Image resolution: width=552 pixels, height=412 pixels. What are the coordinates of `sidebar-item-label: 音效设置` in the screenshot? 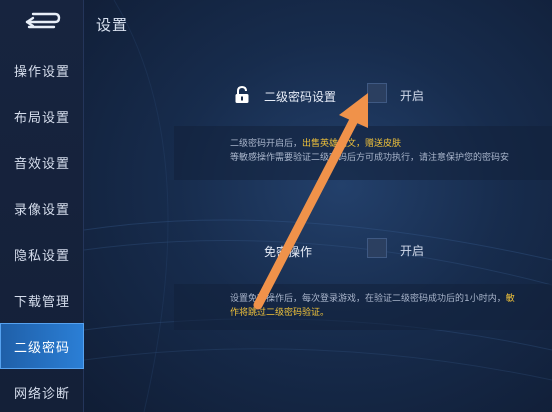 It's located at (41, 164).